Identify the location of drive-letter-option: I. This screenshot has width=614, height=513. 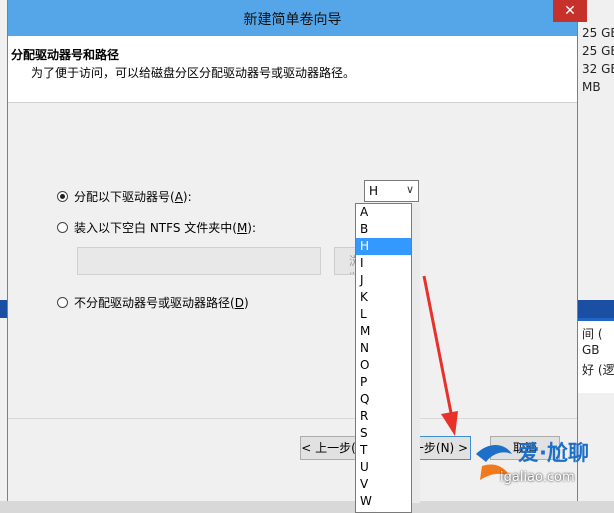
(383, 263).